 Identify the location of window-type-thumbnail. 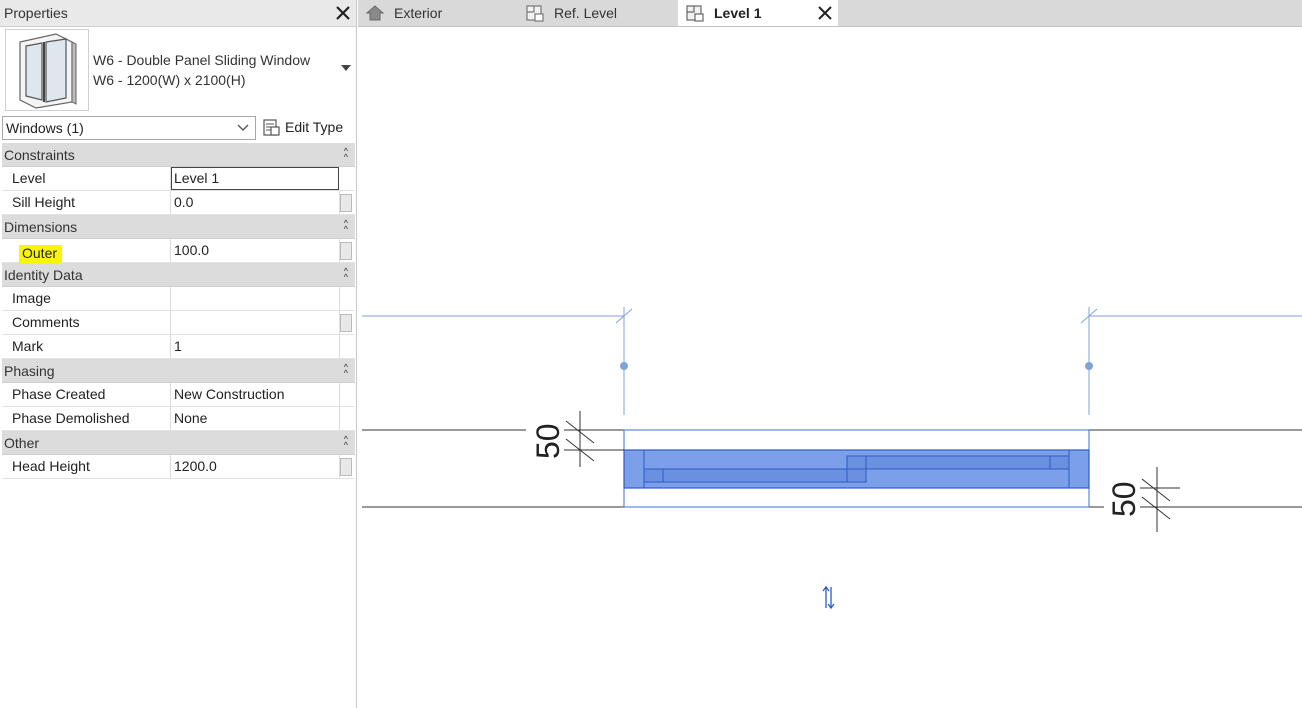
(47, 70).